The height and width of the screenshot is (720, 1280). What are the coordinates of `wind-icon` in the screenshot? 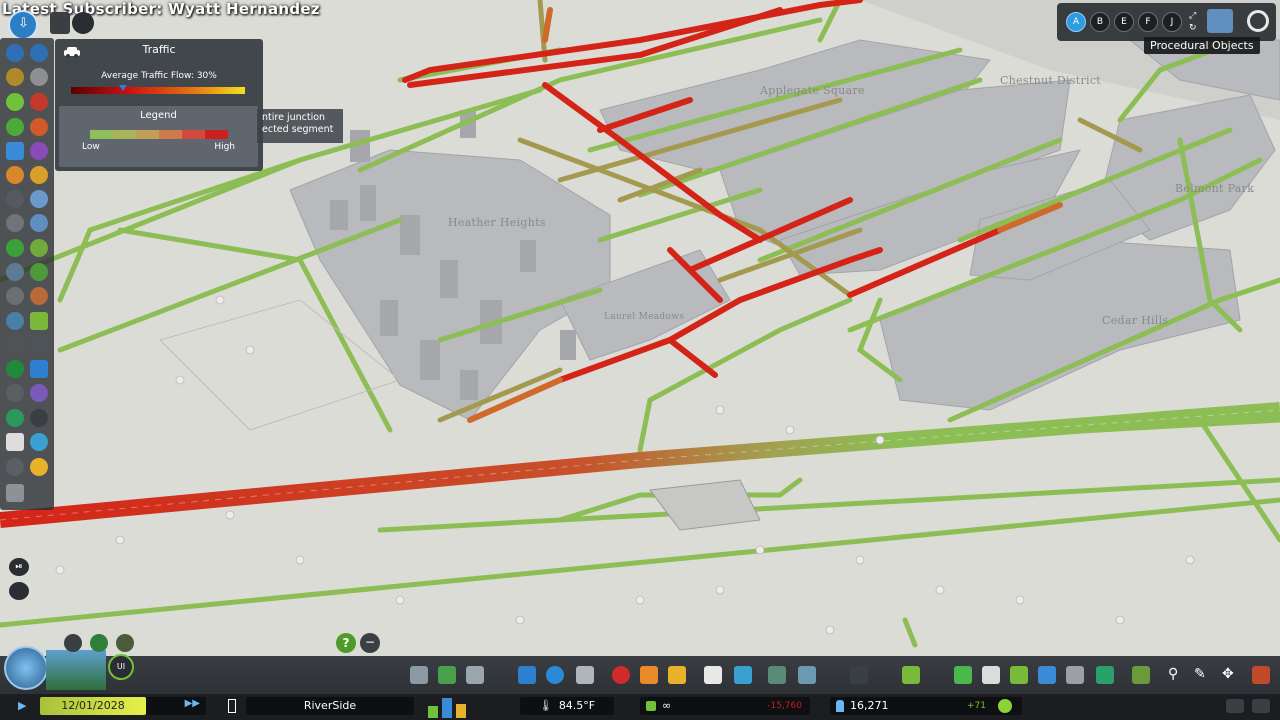 It's located at (15, 272).